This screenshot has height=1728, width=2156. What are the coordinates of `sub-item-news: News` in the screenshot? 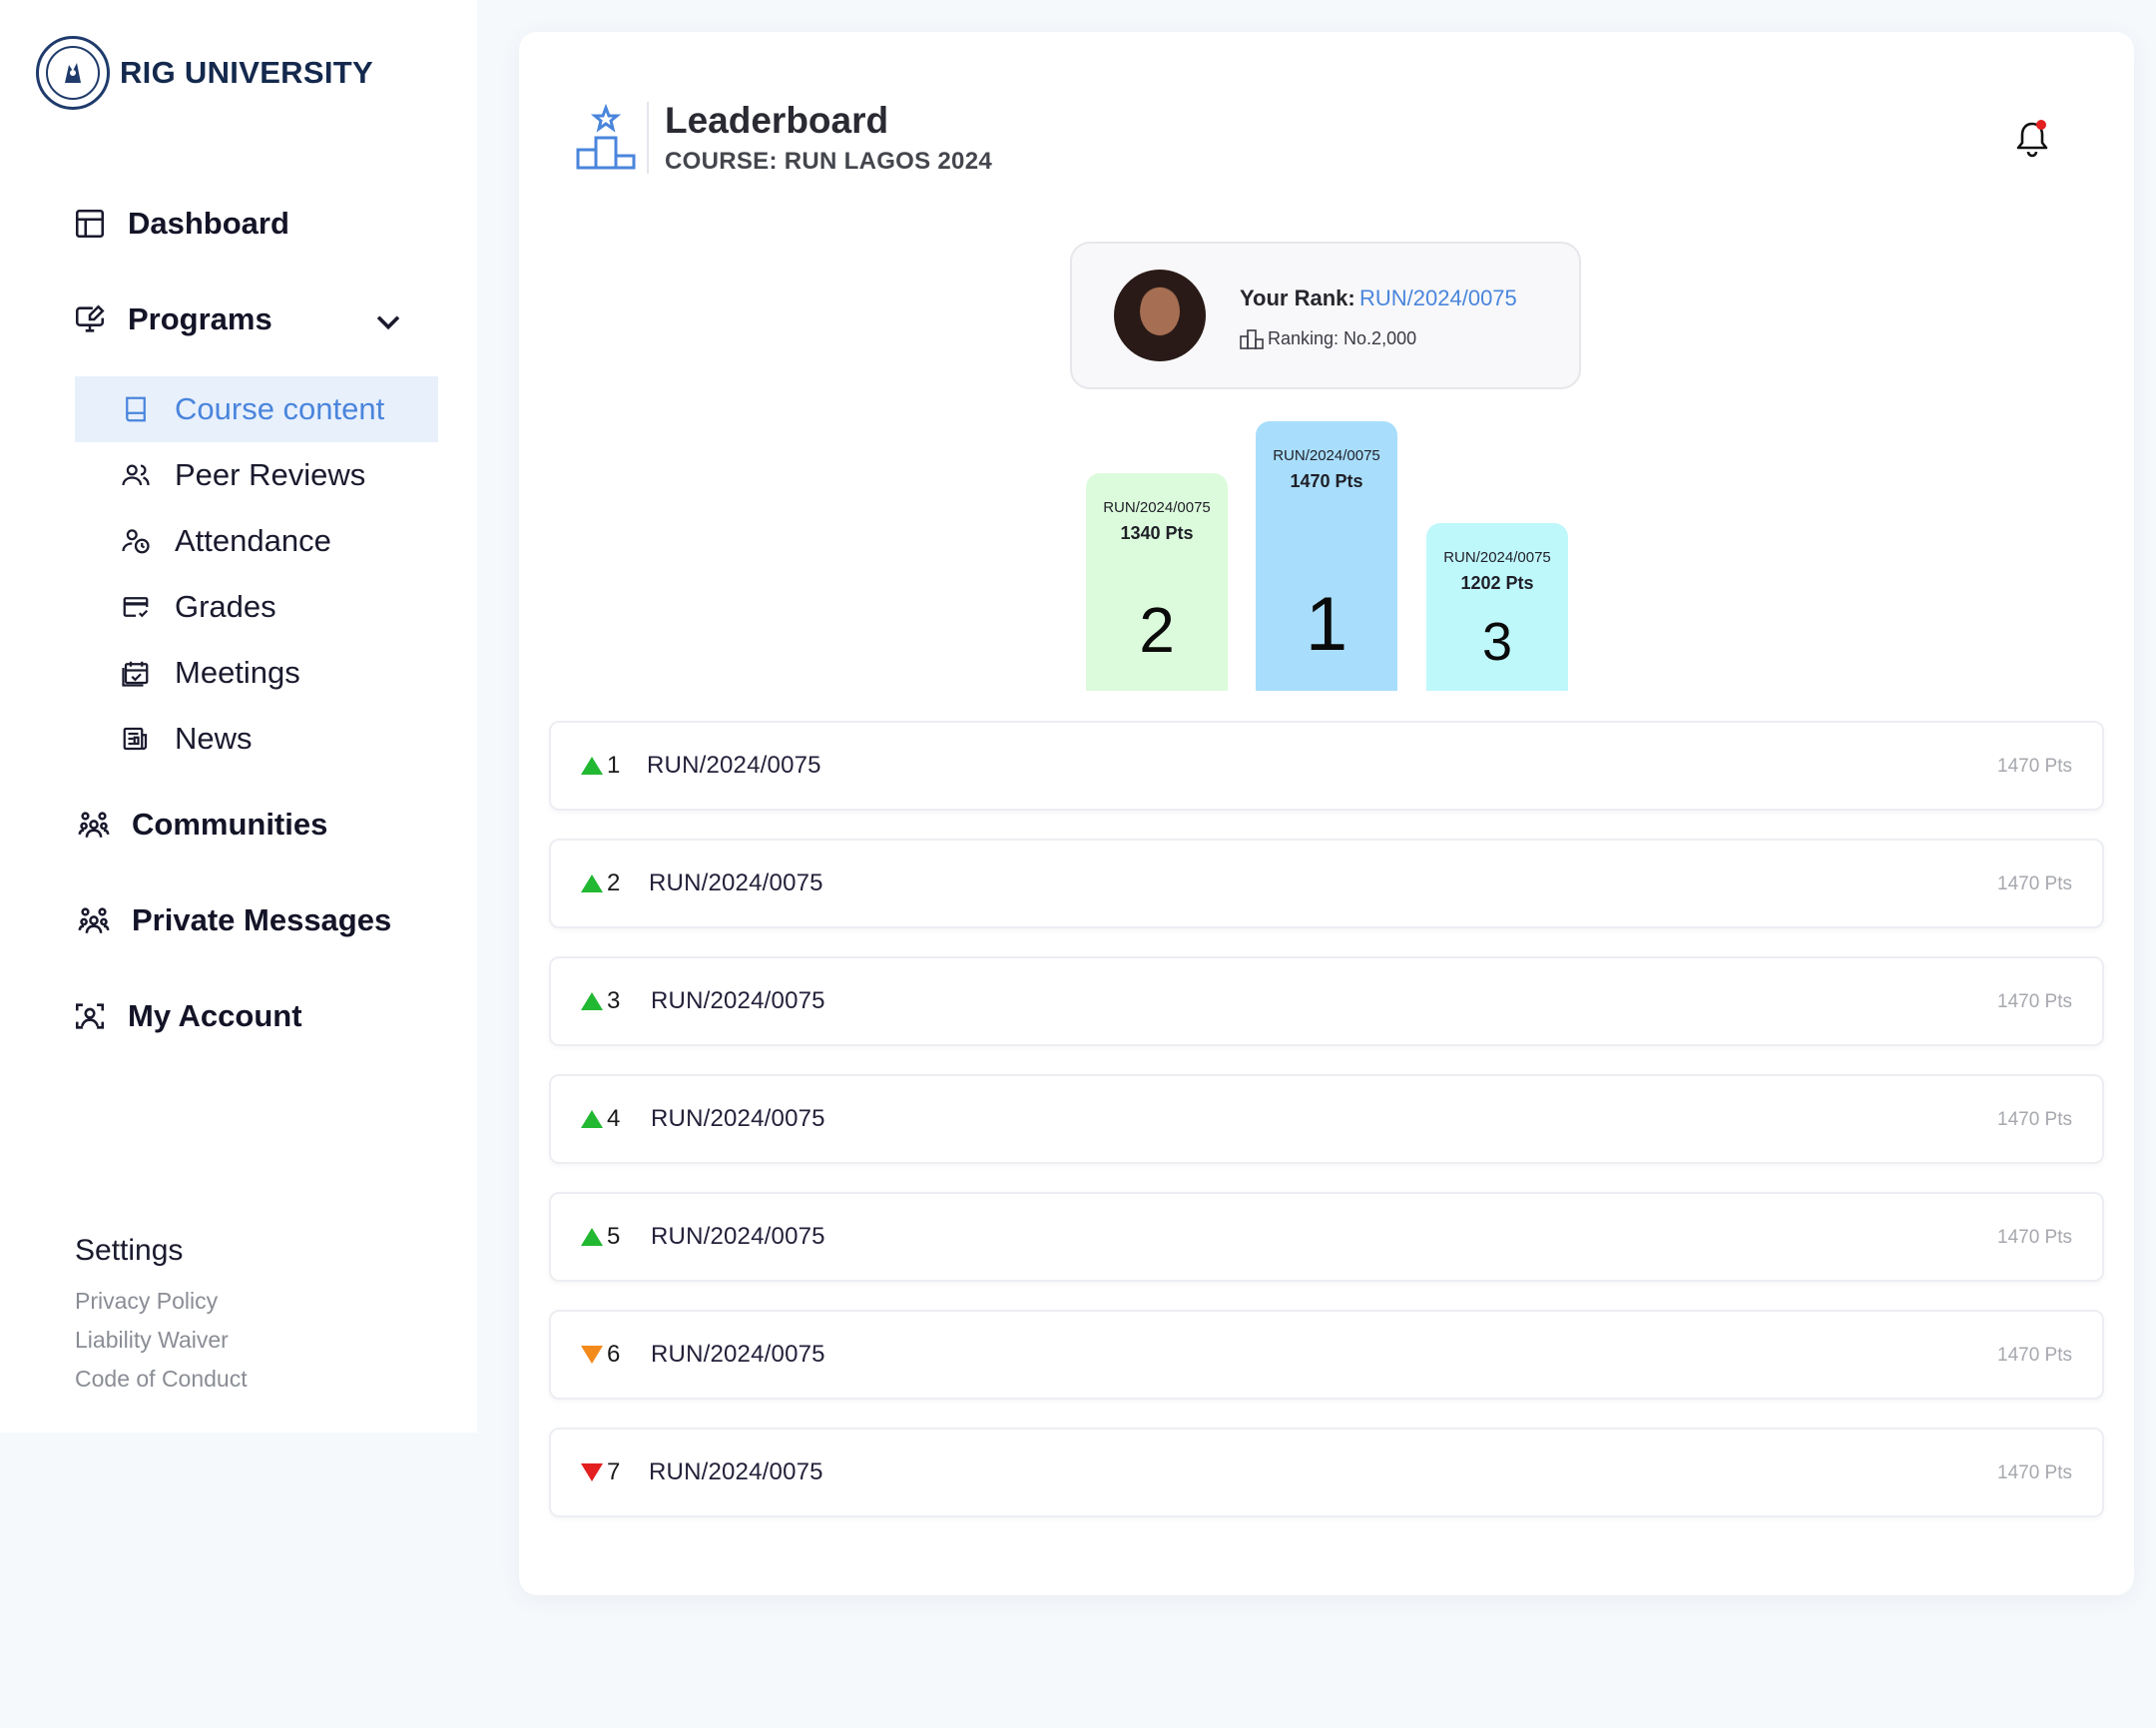 It's located at (256, 739).